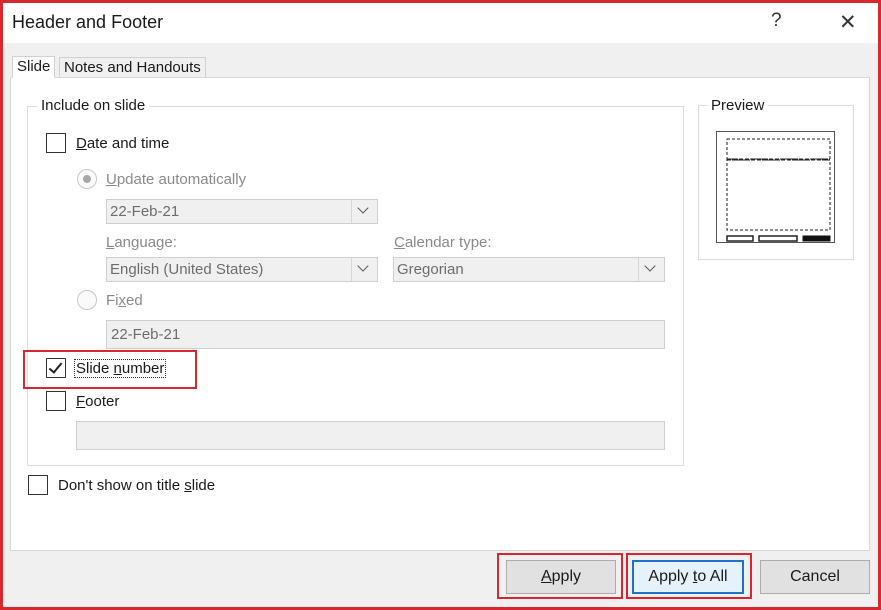 The height and width of the screenshot is (610, 881). What do you see at coordinates (176, 179) in the screenshot?
I see `update-automatically-label: Update automatically` at bounding box center [176, 179].